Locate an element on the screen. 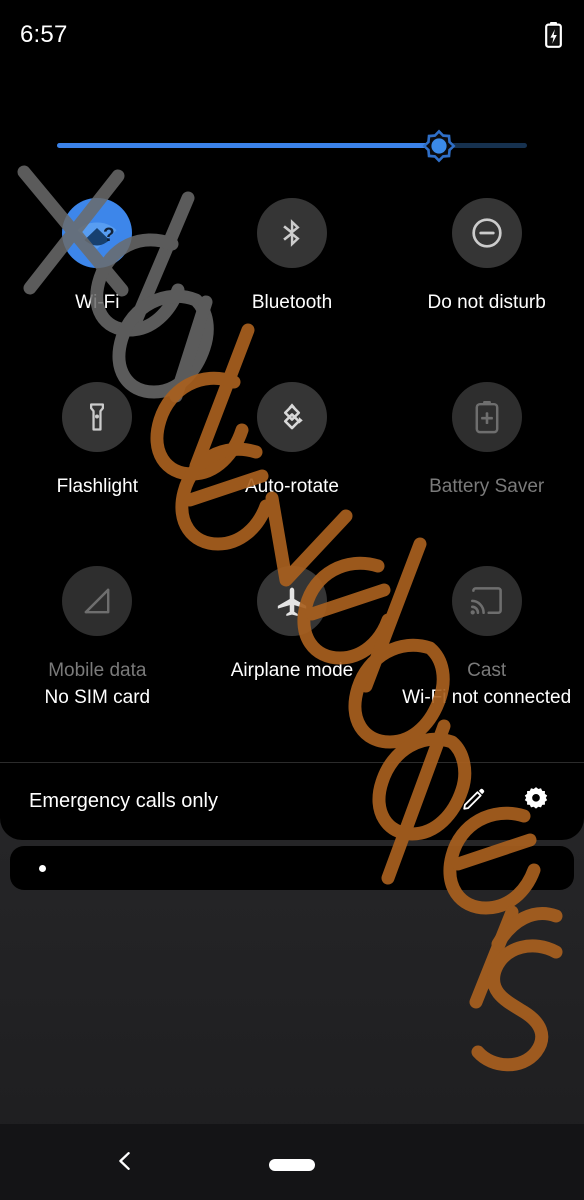  qs-tile-wifi-circle: ? is located at coordinates (97, 233).